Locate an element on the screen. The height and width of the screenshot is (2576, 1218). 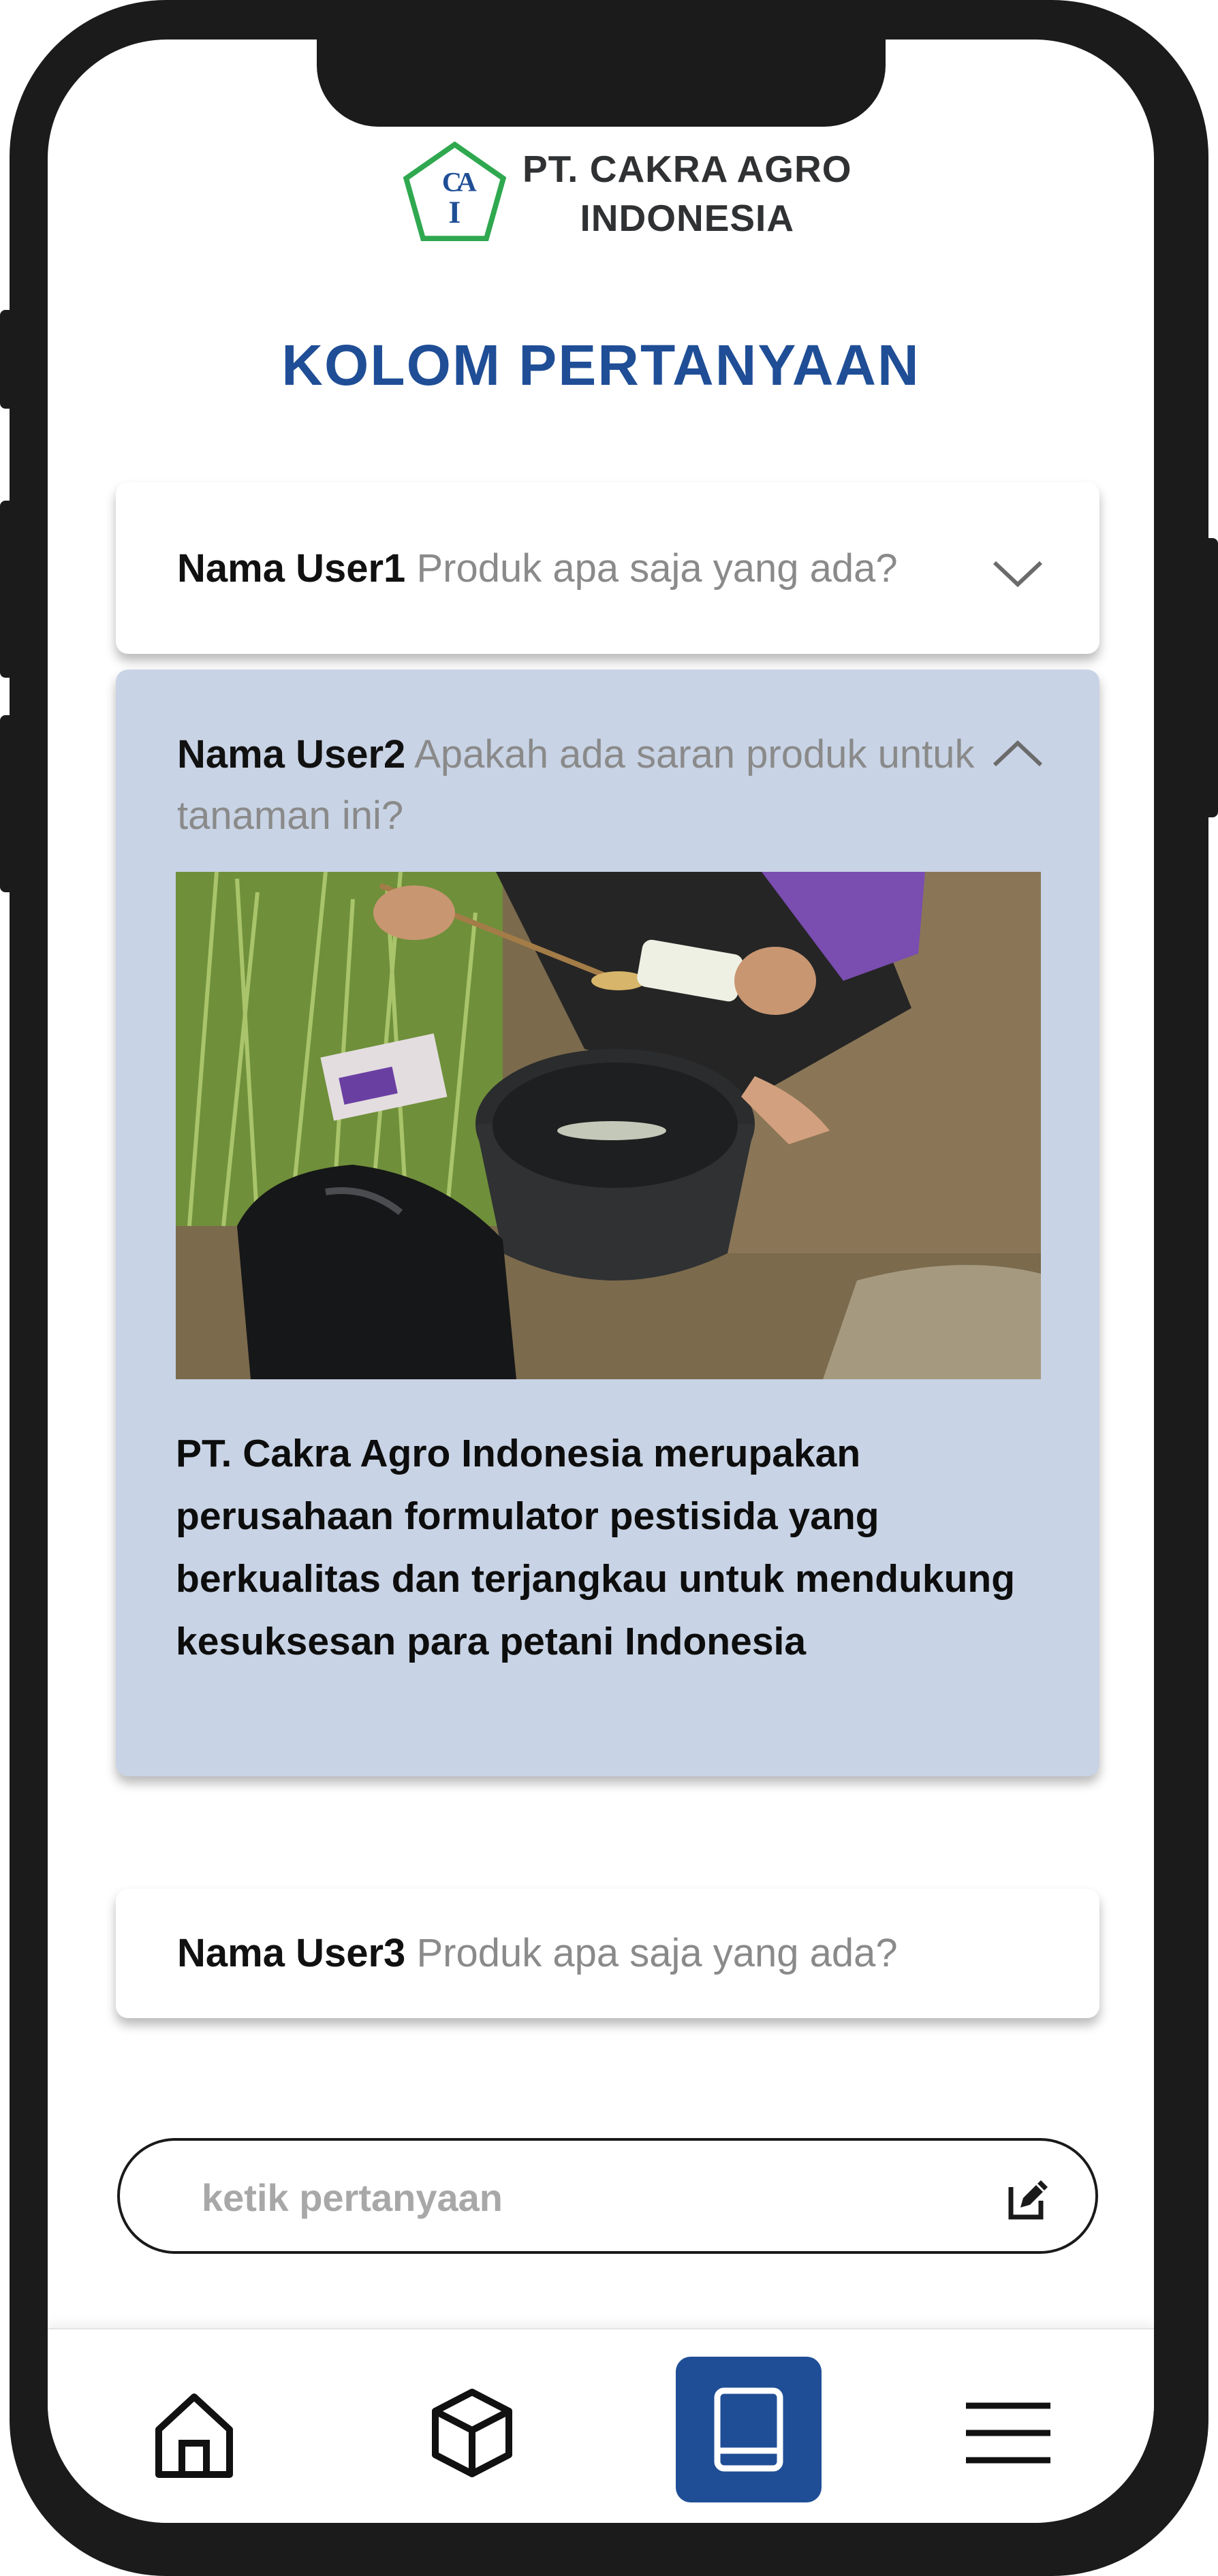
bottom-navigation is located at coordinates (601, 2425).